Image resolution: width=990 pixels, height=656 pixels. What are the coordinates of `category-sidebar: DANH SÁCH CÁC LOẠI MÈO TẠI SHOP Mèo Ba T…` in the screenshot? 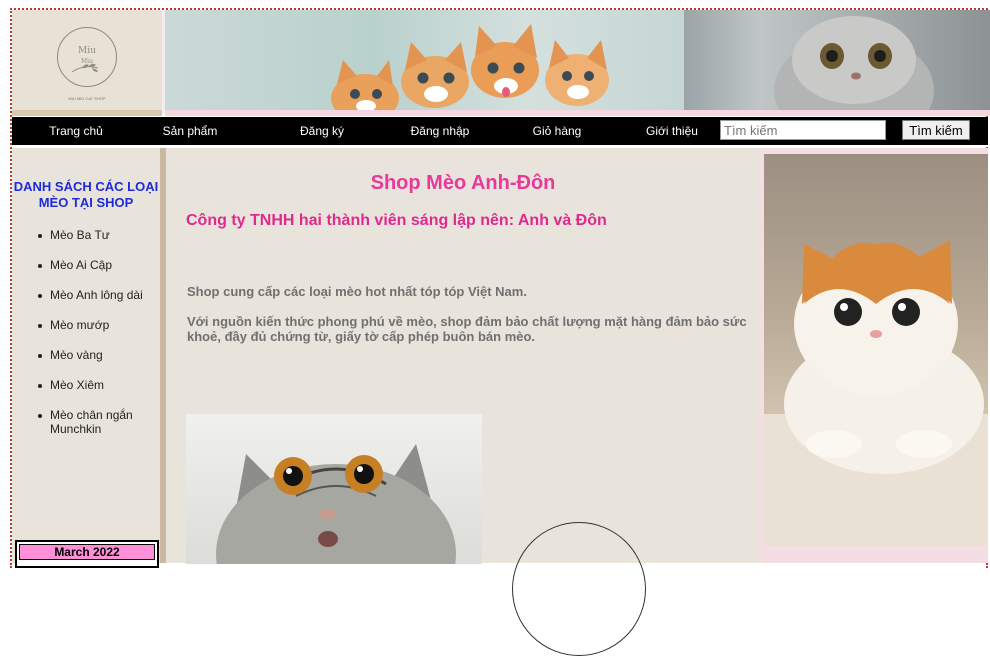 It's located at (87, 358).